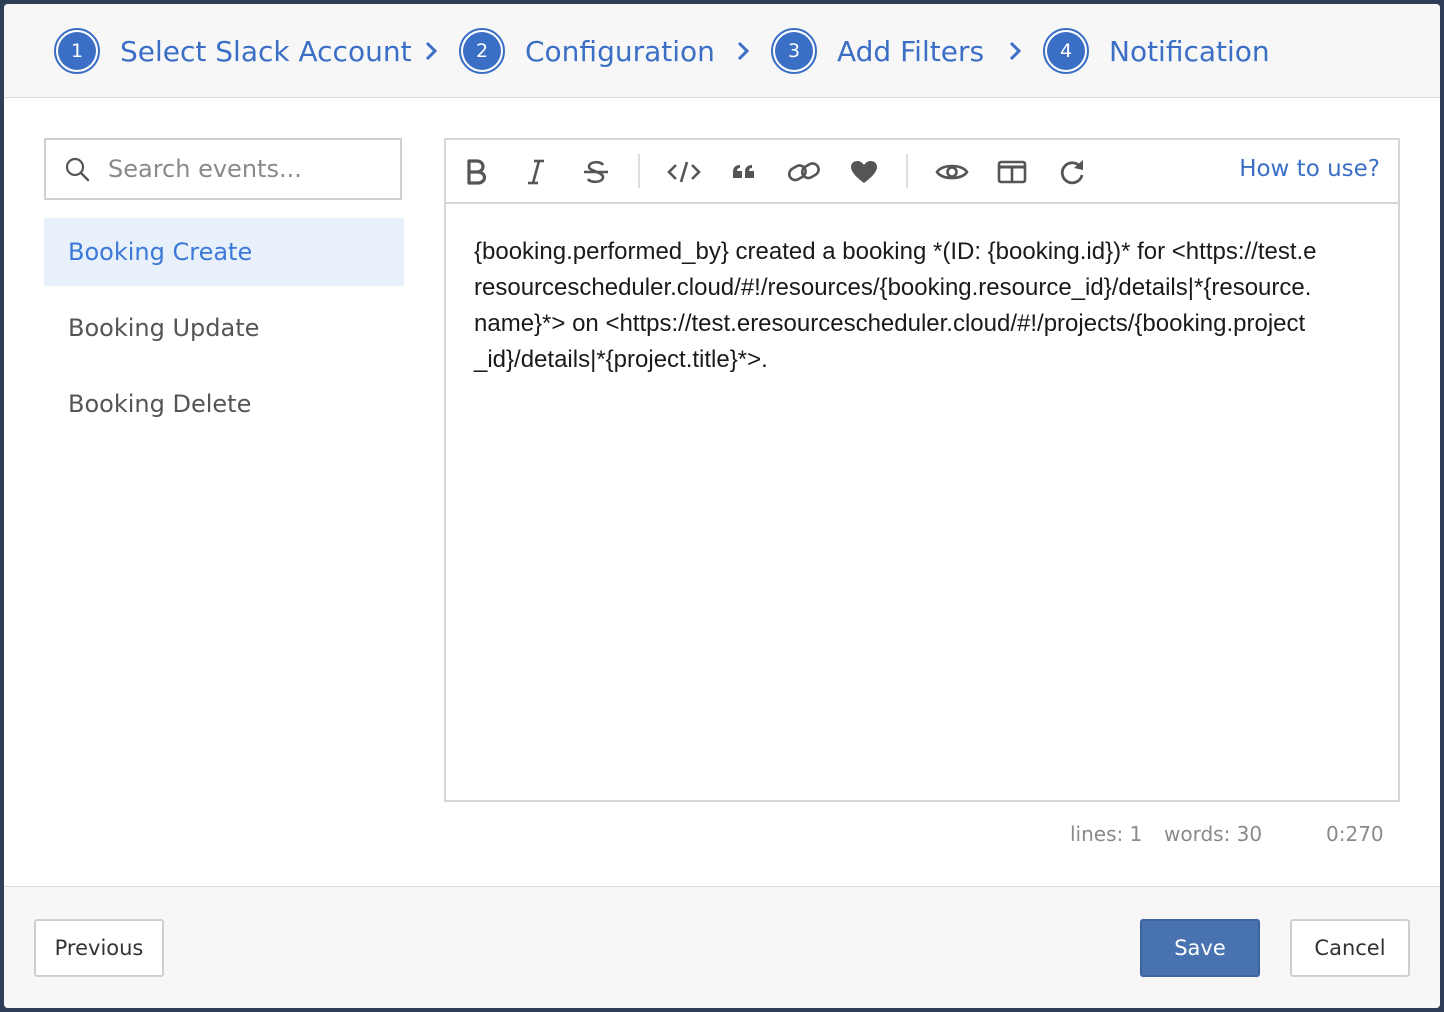 The height and width of the screenshot is (1012, 1444). Describe the element at coordinates (1106, 834) in the screenshot. I see `status-lines: lines: 1` at that location.